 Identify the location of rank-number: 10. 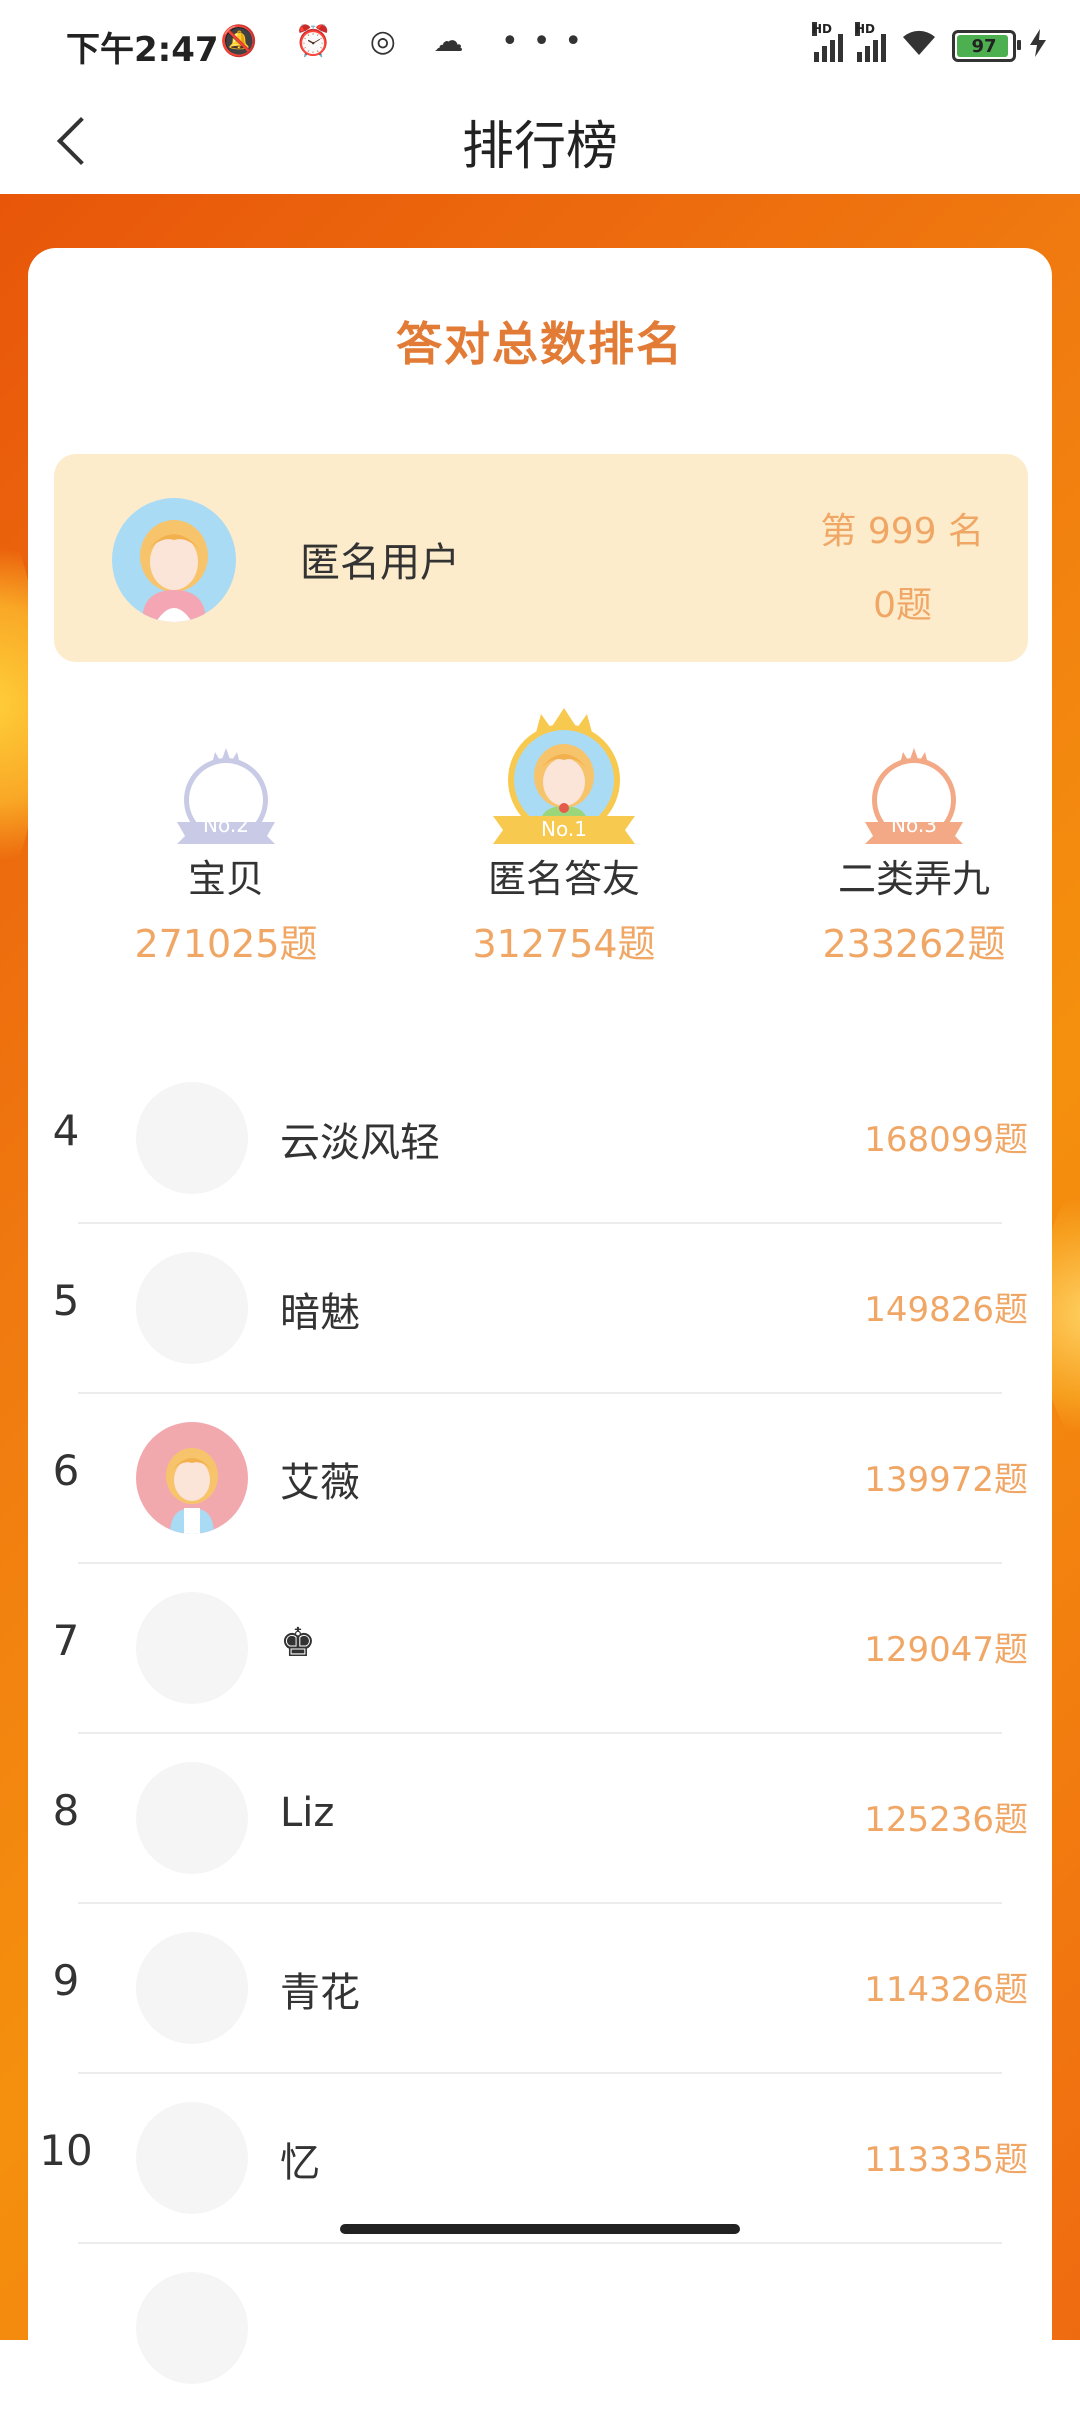
(66, 2150).